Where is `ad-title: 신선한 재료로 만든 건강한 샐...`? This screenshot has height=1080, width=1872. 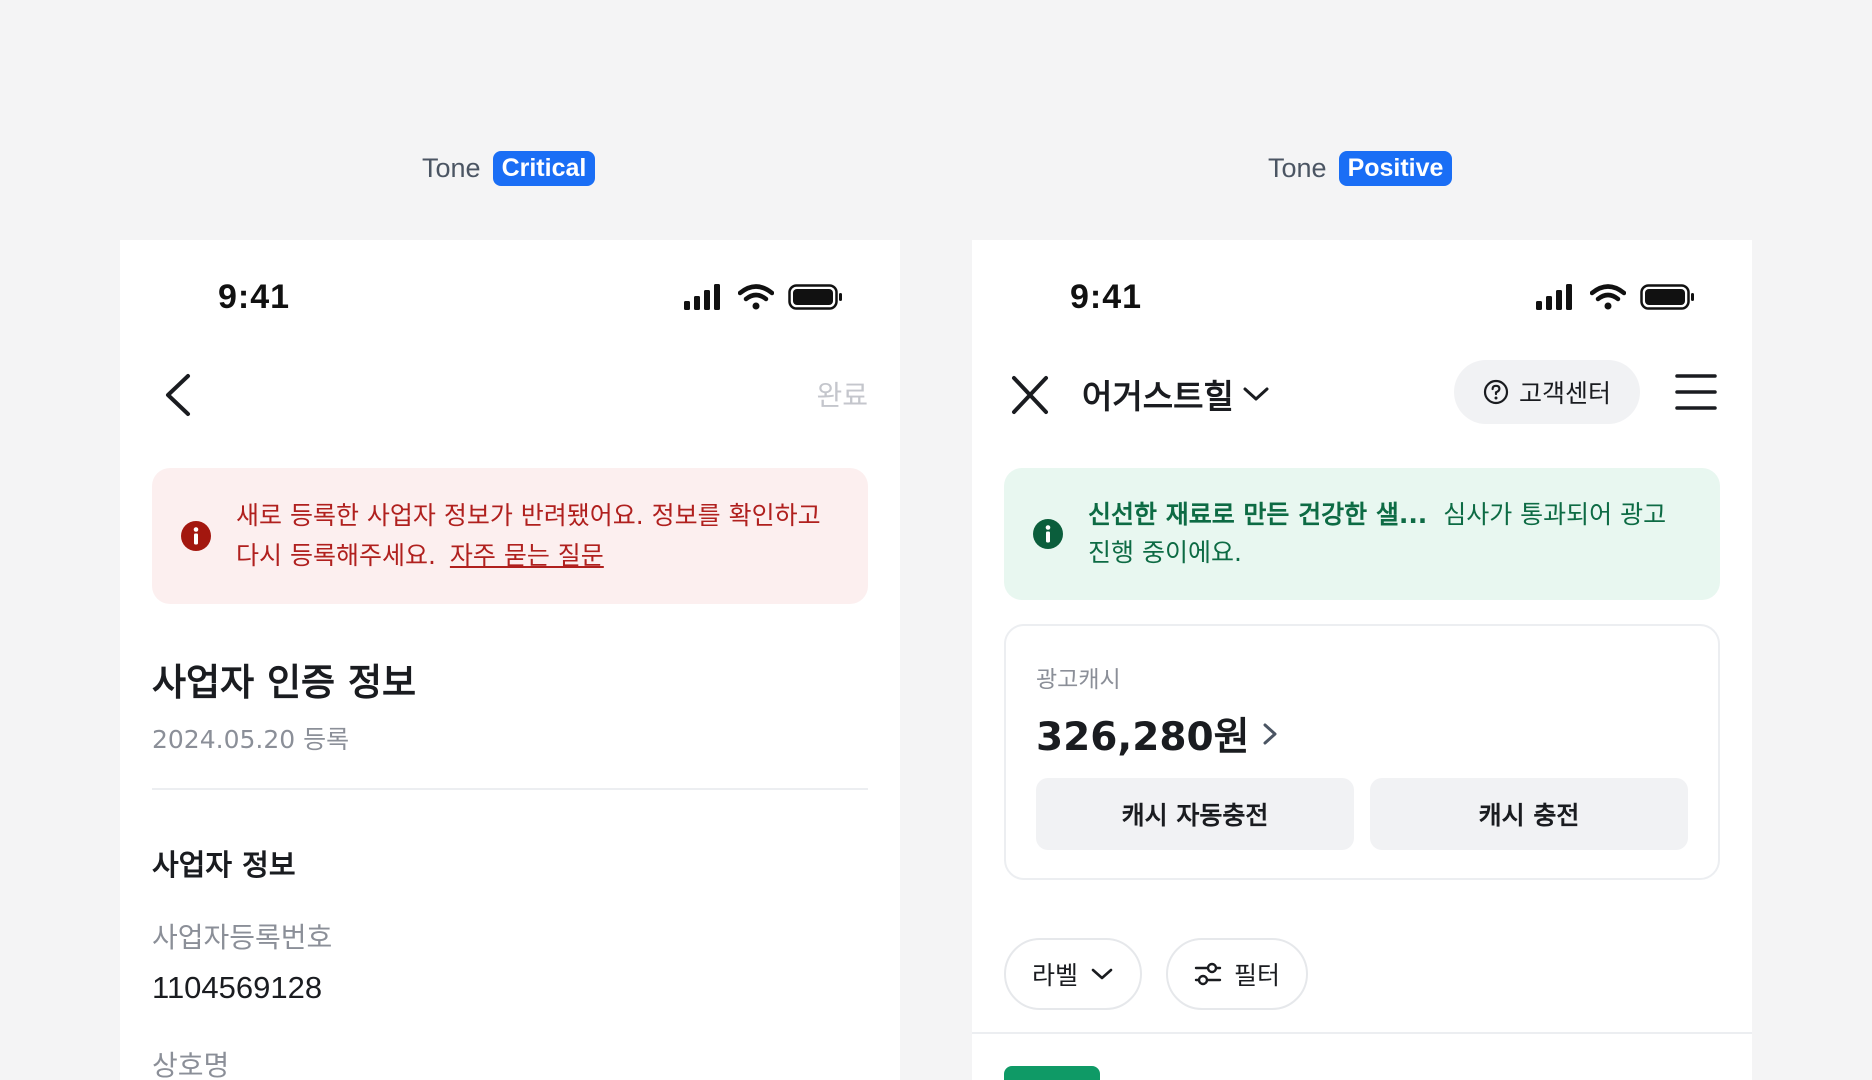 ad-title: 신선한 재료로 만든 건강한 샐... is located at coordinates (1258, 514).